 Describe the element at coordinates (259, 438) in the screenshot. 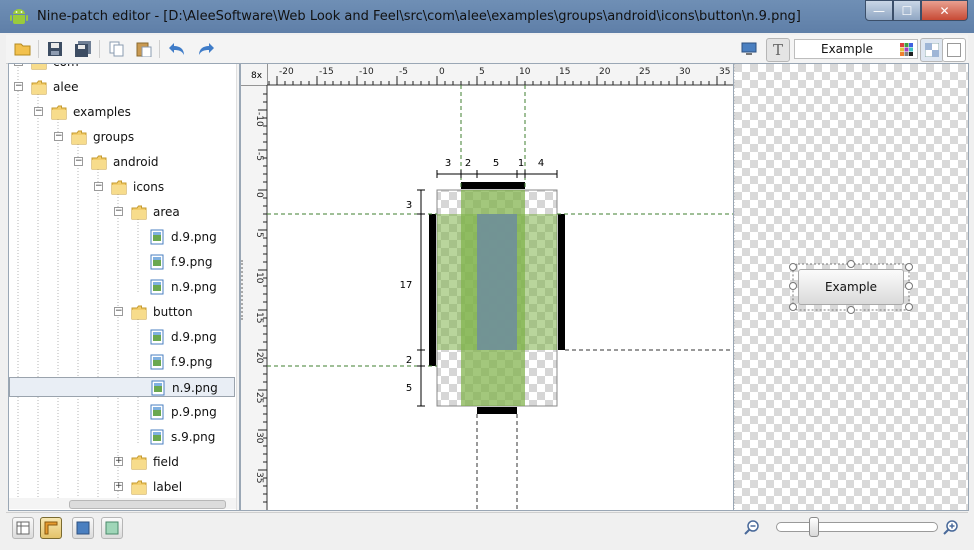

I see `left-ruler-label: 30` at that location.